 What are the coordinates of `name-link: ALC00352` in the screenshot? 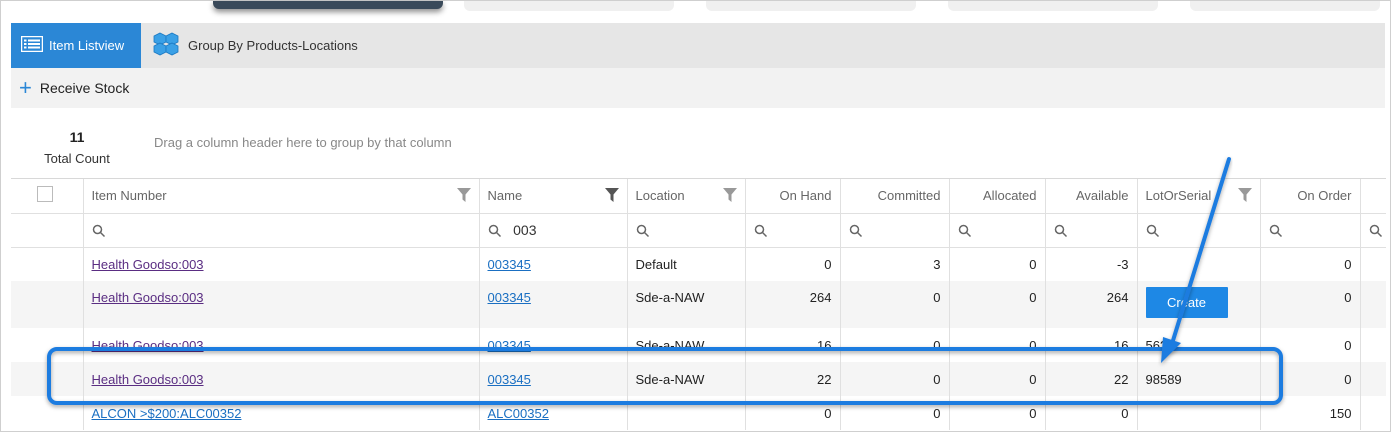 It's located at (518, 413).